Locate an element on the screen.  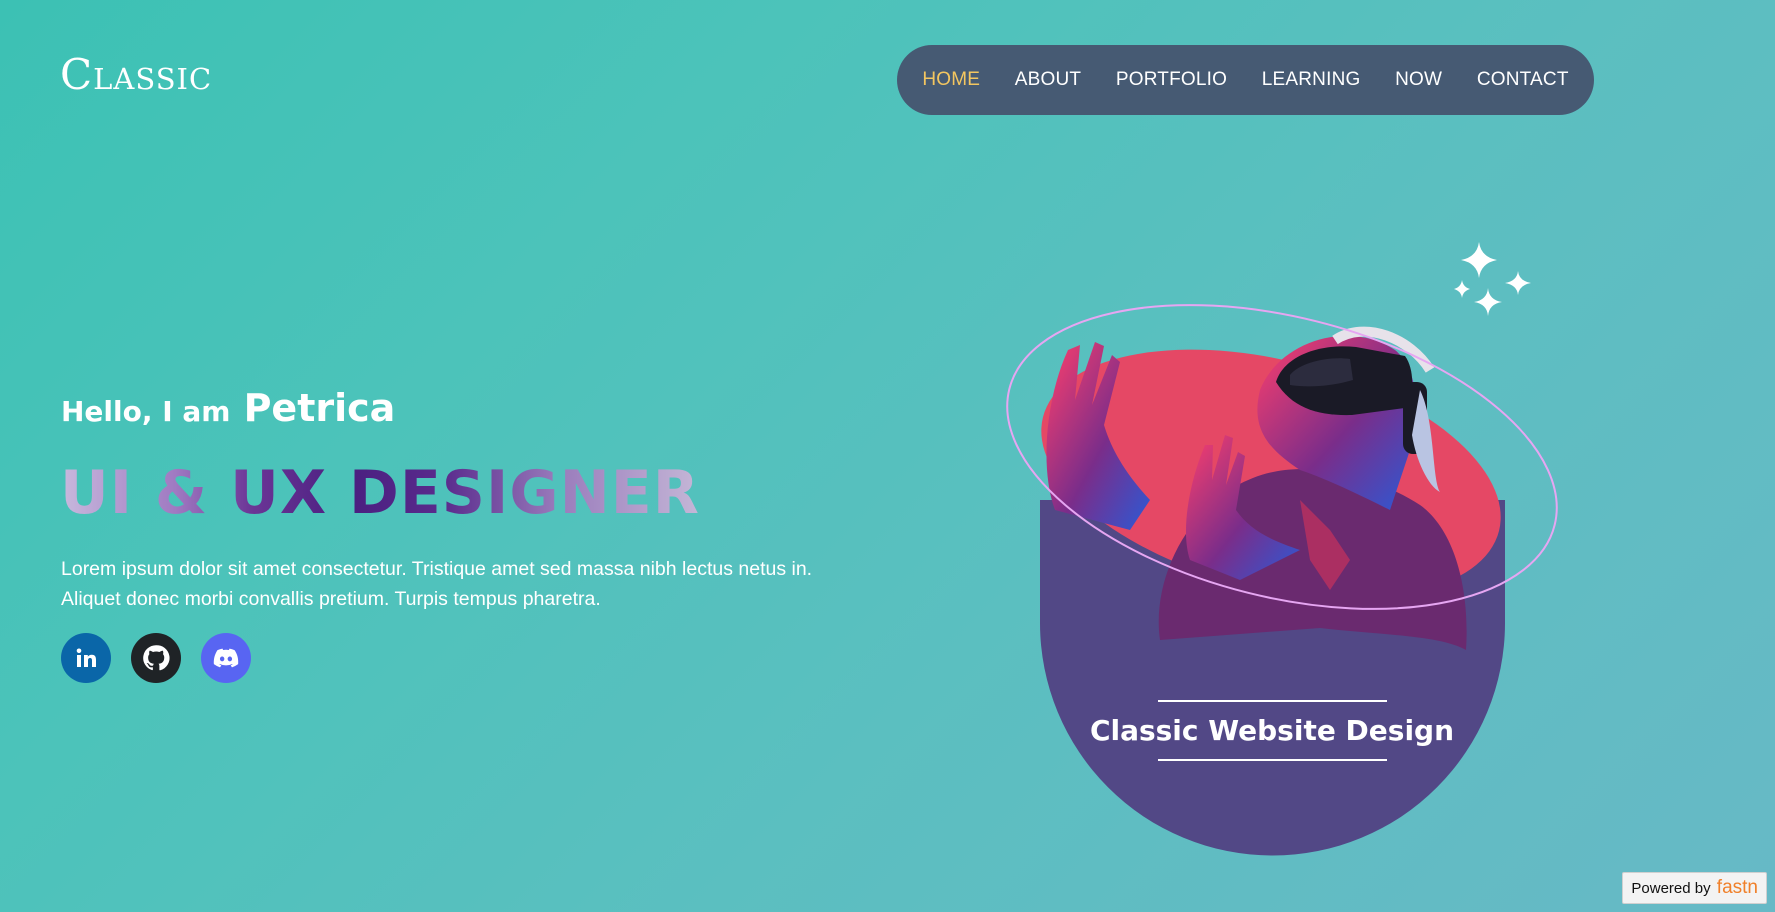
greeting-name: Petrica is located at coordinates (319, 408).